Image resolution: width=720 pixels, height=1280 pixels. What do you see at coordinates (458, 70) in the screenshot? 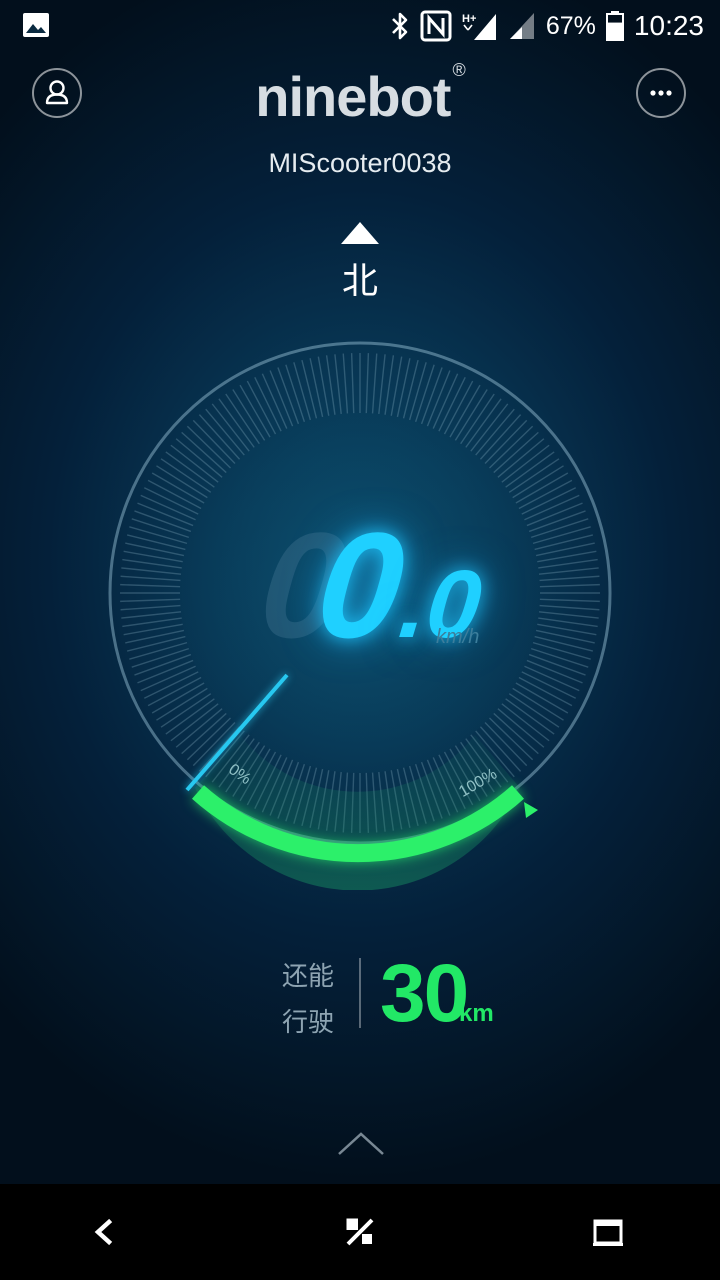
I see `logo-registered-mark: ®` at bounding box center [458, 70].